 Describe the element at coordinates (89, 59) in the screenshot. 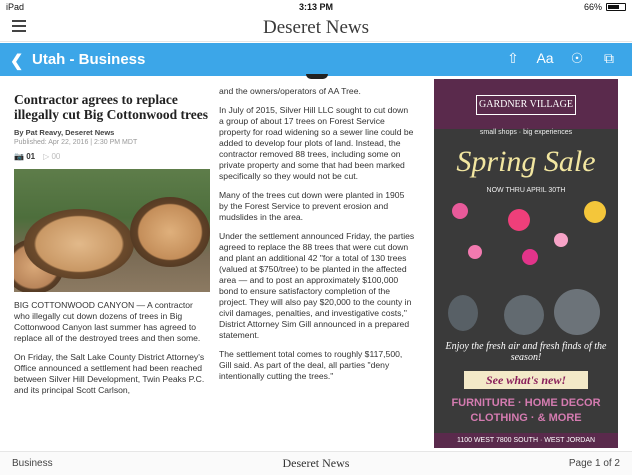

I see `section-title: Utah - Business` at that location.